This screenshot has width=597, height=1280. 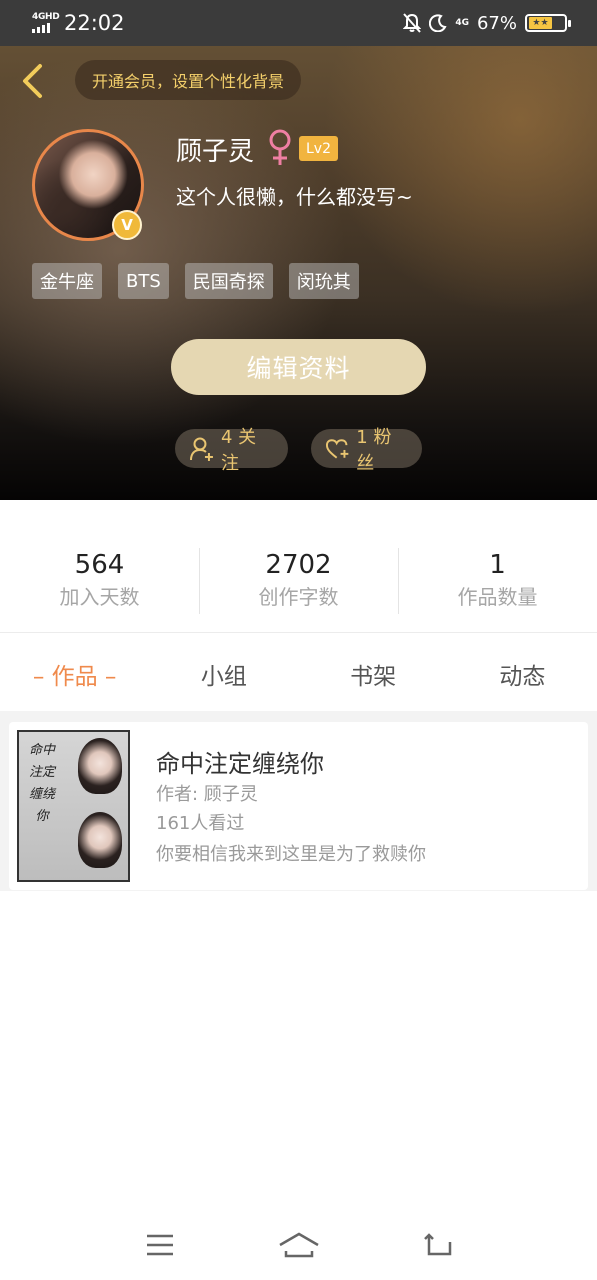 What do you see at coordinates (298, 597) in the screenshot?
I see `stat-label: 创作字数` at bounding box center [298, 597].